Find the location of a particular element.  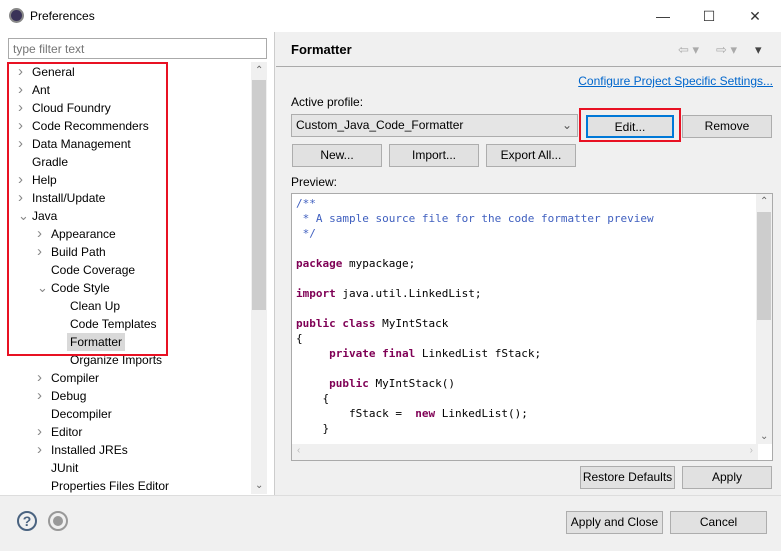

code-token: package is located at coordinates (319, 263).